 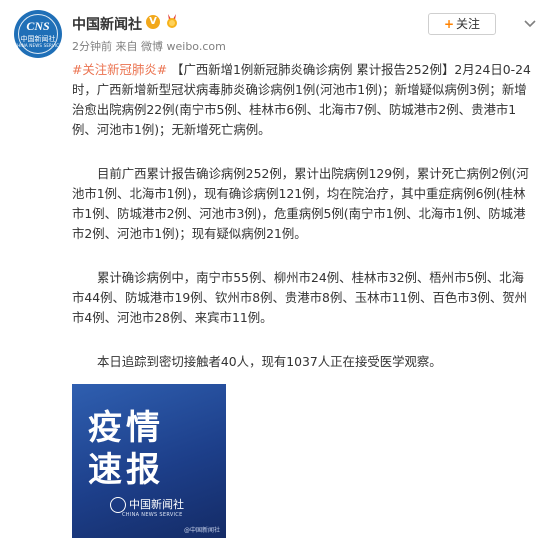 I want to click on post-meta: 2分钟前 来自 微博 weibo.com, so click(x=149, y=46).